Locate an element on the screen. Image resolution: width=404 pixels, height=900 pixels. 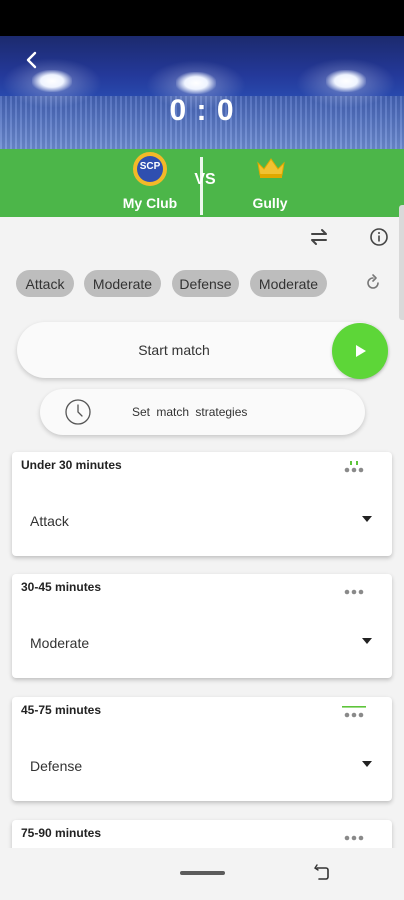
strategy-title: 45-75 minutes is located at coordinates (61, 710).